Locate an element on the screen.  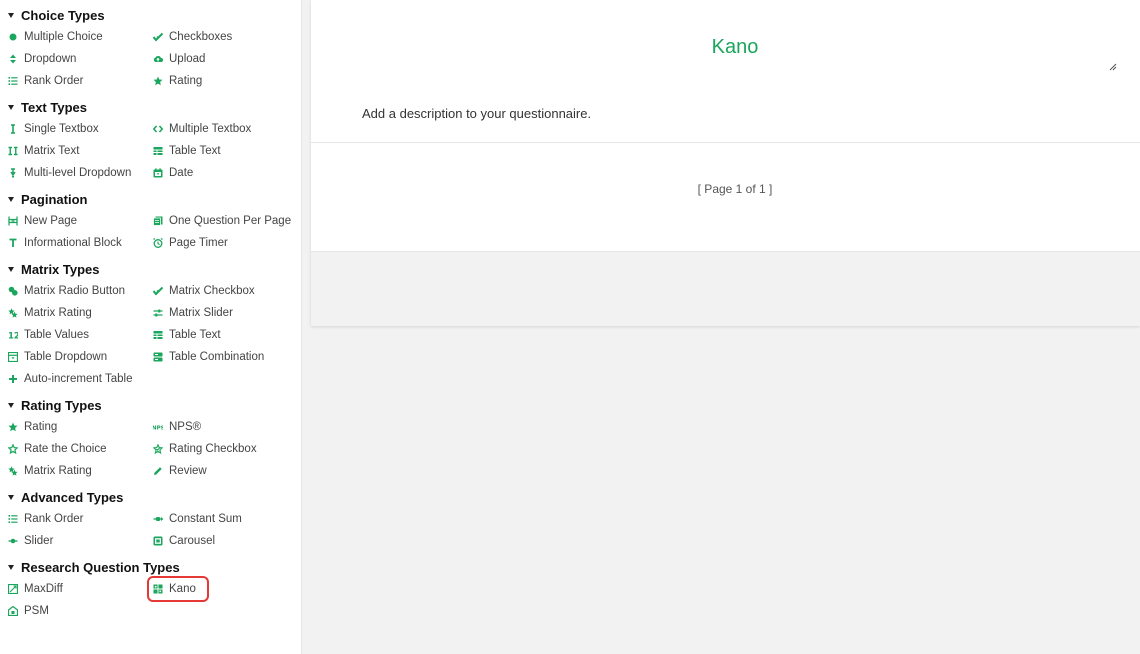
question-type-auto-increment-table: Auto-increment Table is located at coordinates (80, 379).